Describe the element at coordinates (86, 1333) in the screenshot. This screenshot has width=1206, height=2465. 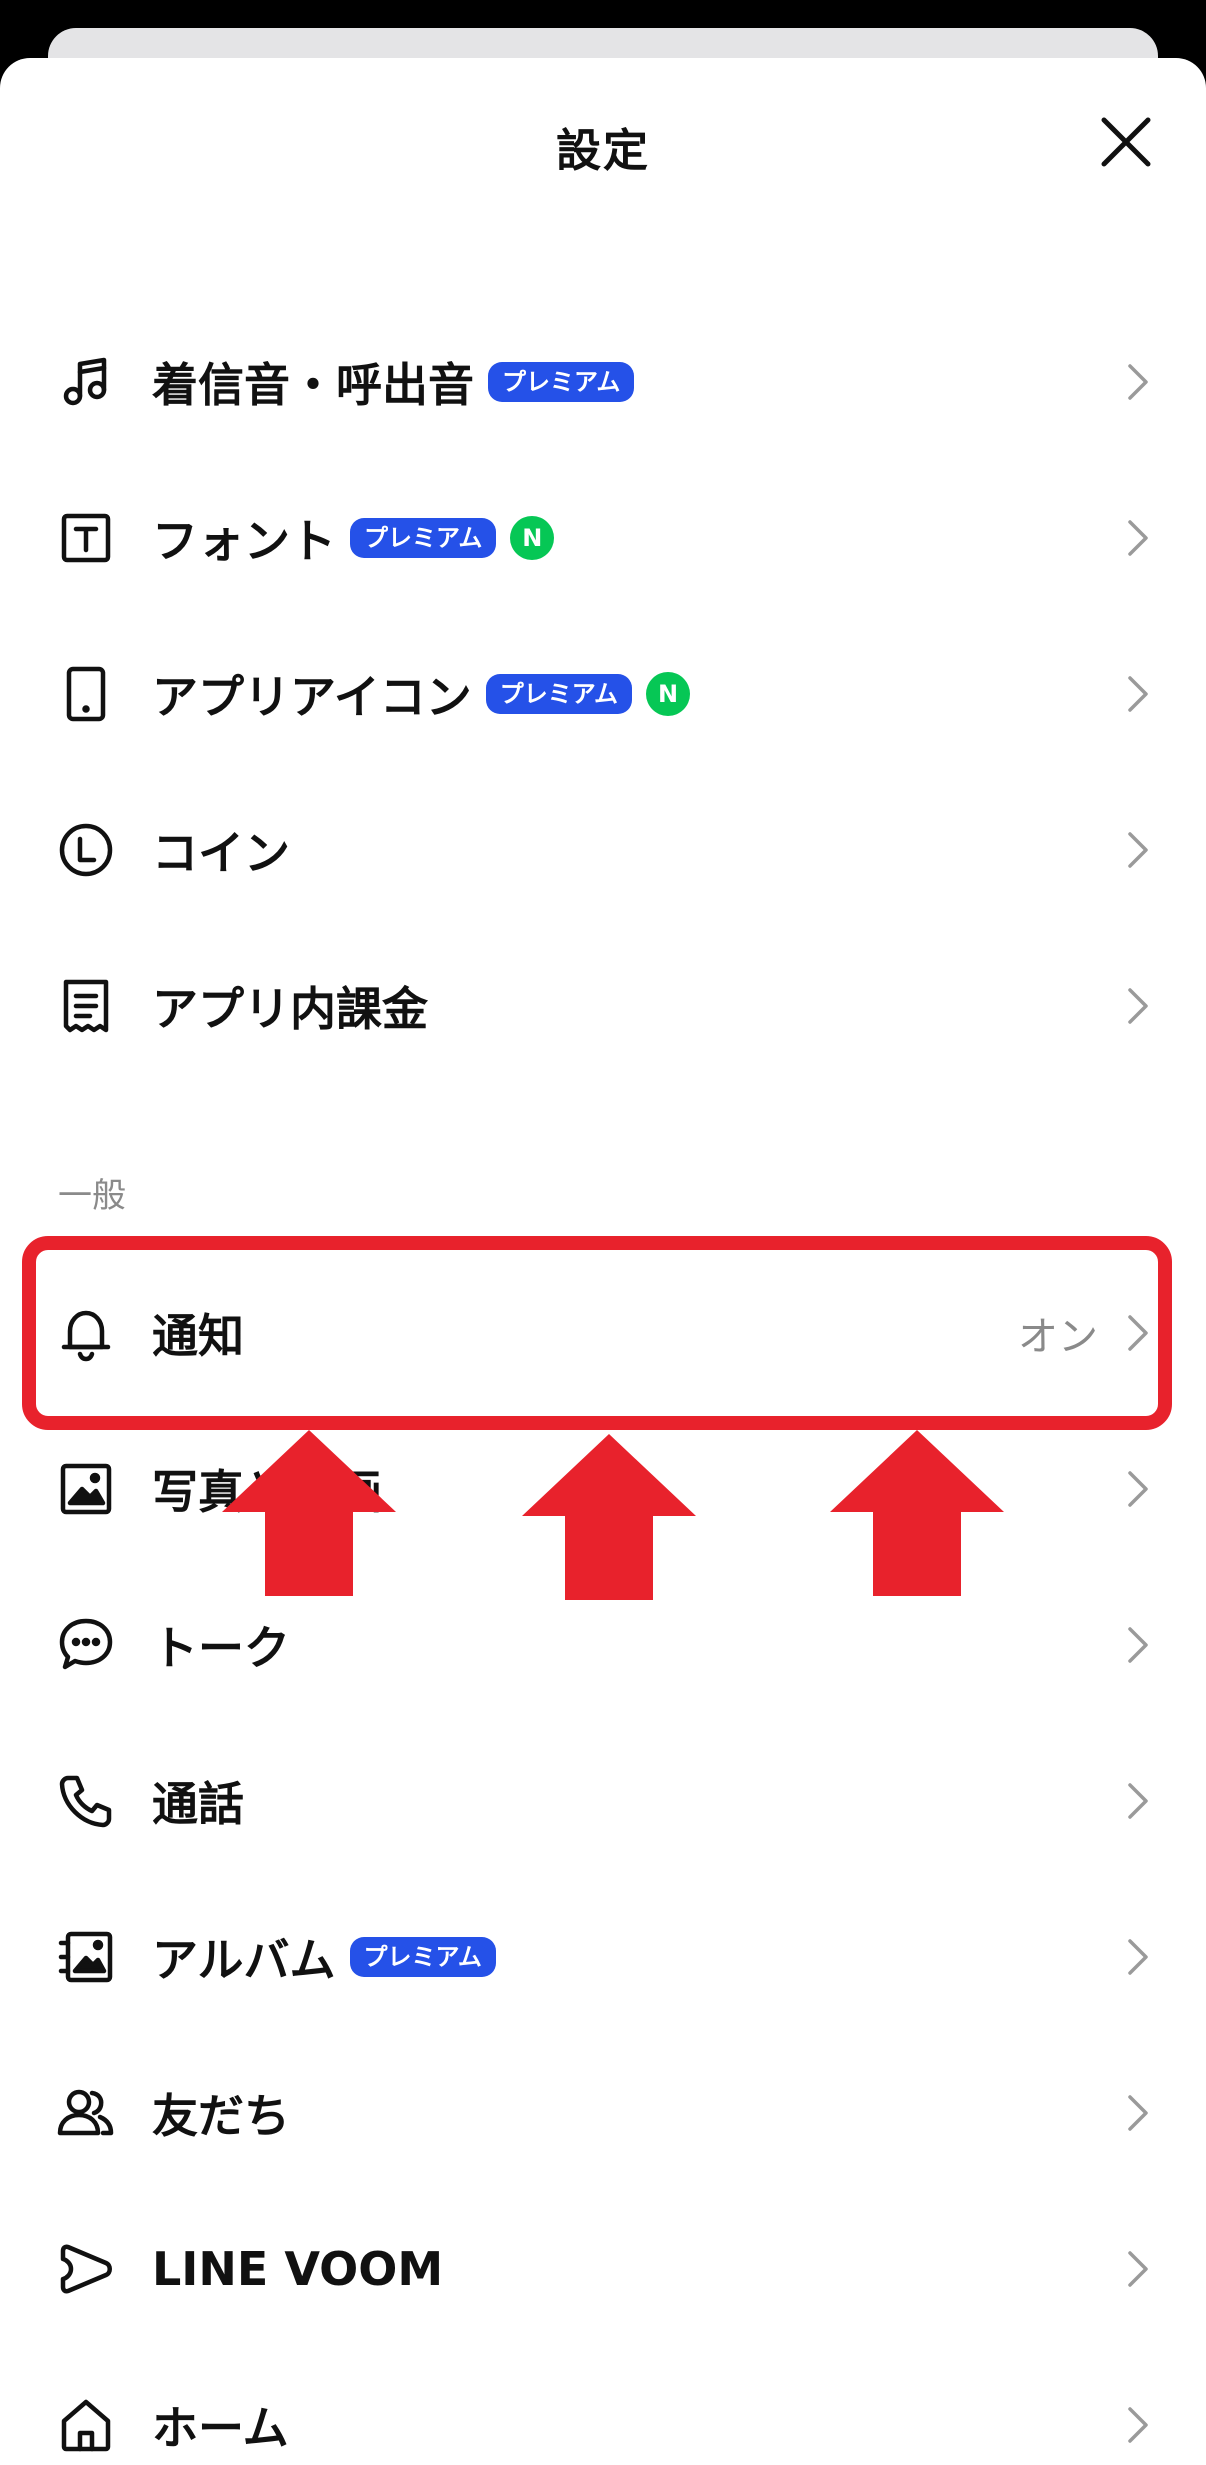
I see `bell-icon` at that location.